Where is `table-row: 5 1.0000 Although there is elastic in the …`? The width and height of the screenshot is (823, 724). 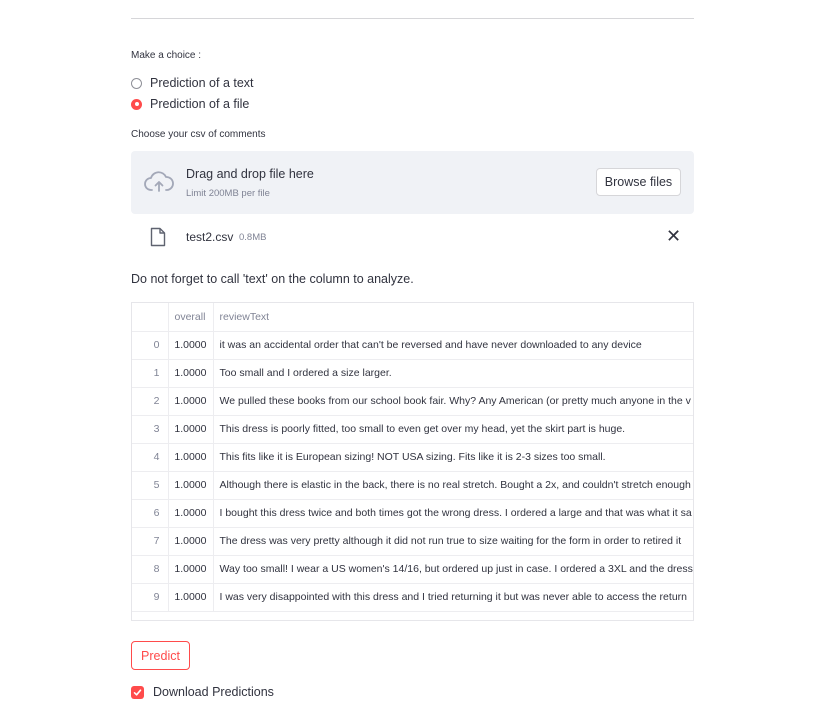 table-row: 5 1.0000 Although there is elastic in the … is located at coordinates (412, 485).